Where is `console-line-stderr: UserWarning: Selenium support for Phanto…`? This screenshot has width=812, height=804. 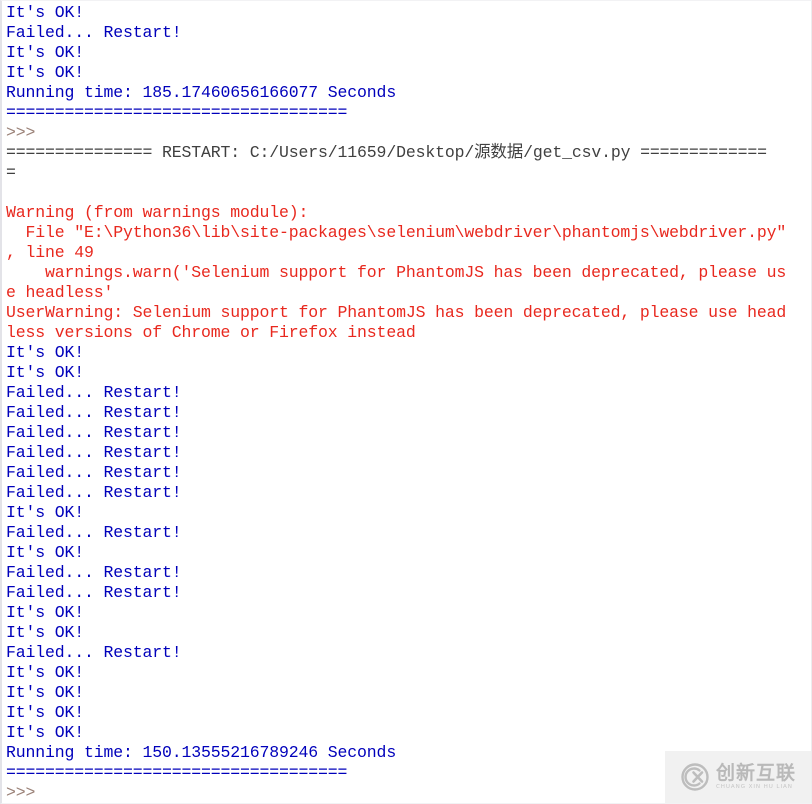 console-line-stderr: UserWarning: Selenium support for Phanto… is located at coordinates (396, 312).